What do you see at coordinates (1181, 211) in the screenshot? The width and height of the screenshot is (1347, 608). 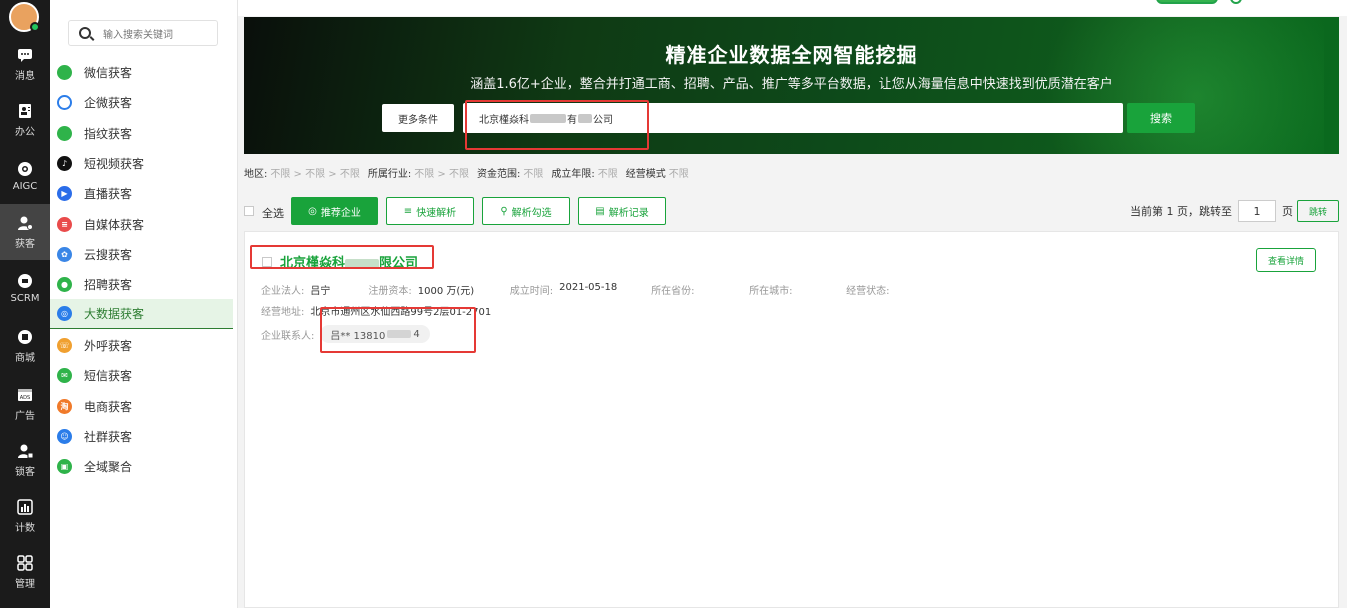 I see `pager-prefix: 当前第 1 页，跳转至` at bounding box center [1181, 211].